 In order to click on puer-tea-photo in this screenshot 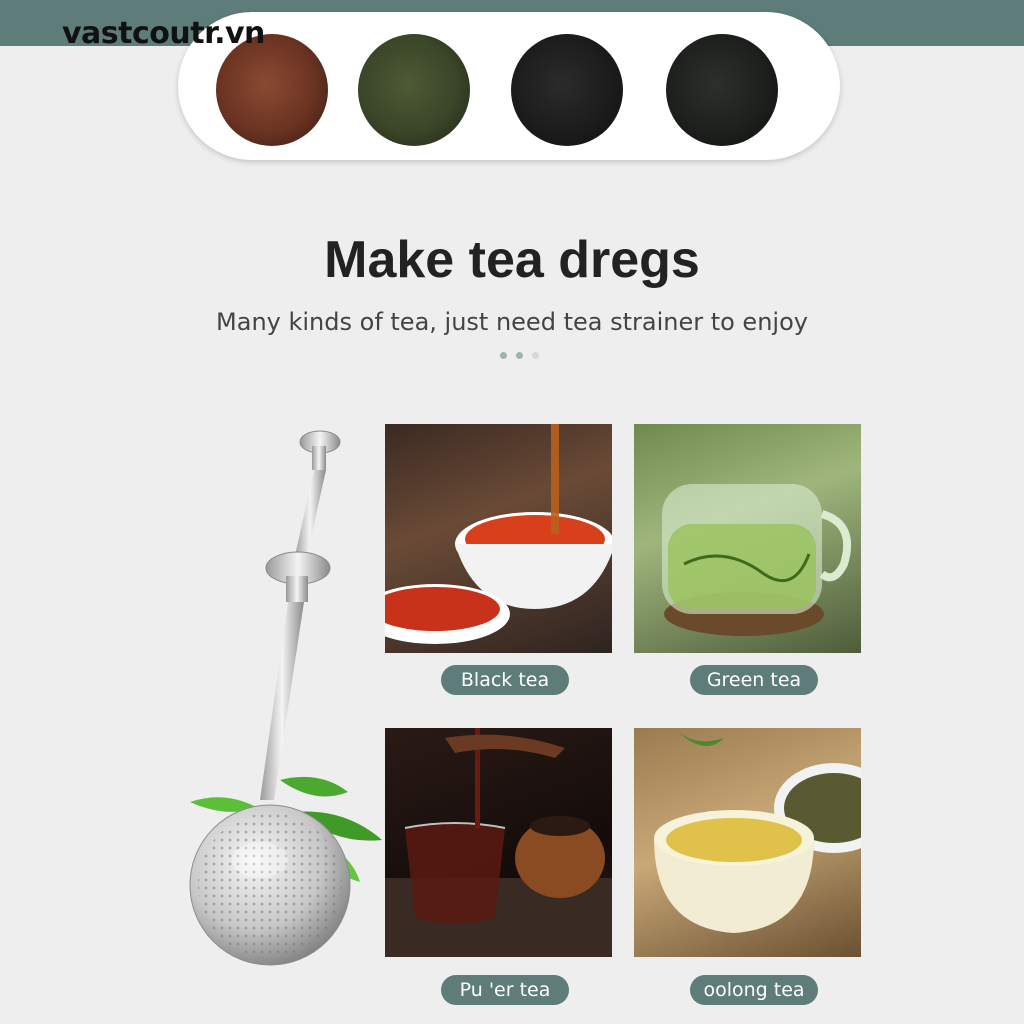, I will do `click(498, 842)`.